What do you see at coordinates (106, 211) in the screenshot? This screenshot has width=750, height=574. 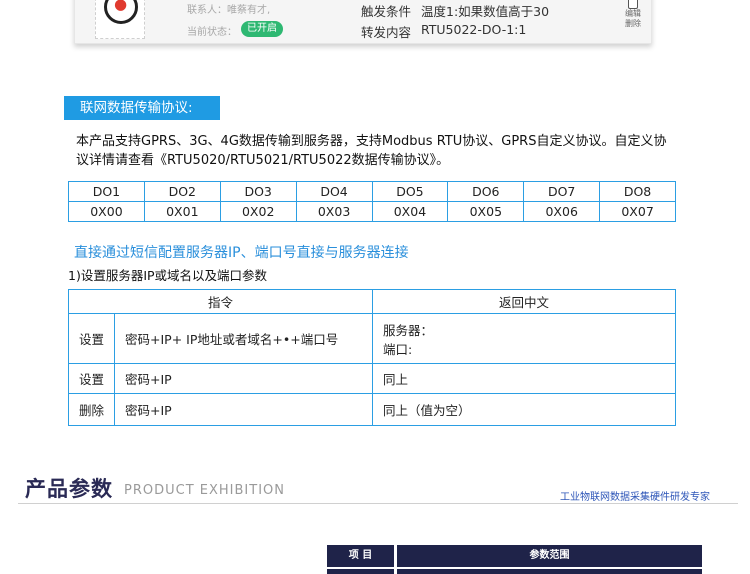 I see `do-code-cell: 0X00` at bounding box center [106, 211].